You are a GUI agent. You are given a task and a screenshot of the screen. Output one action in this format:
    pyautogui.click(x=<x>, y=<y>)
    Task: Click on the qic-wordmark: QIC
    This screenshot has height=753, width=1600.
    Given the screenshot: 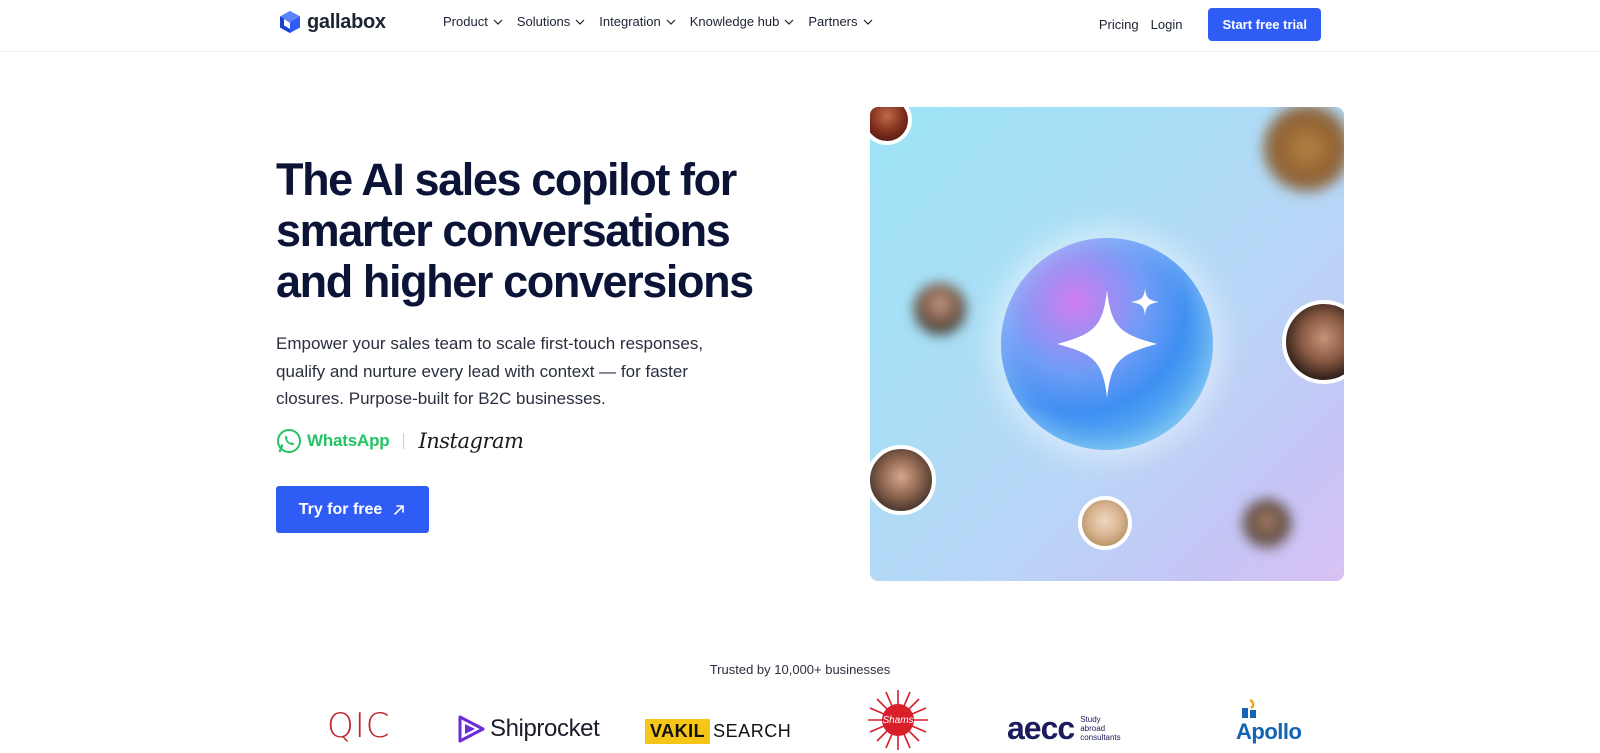 What is the action you would take?
    pyautogui.click(x=359, y=726)
    